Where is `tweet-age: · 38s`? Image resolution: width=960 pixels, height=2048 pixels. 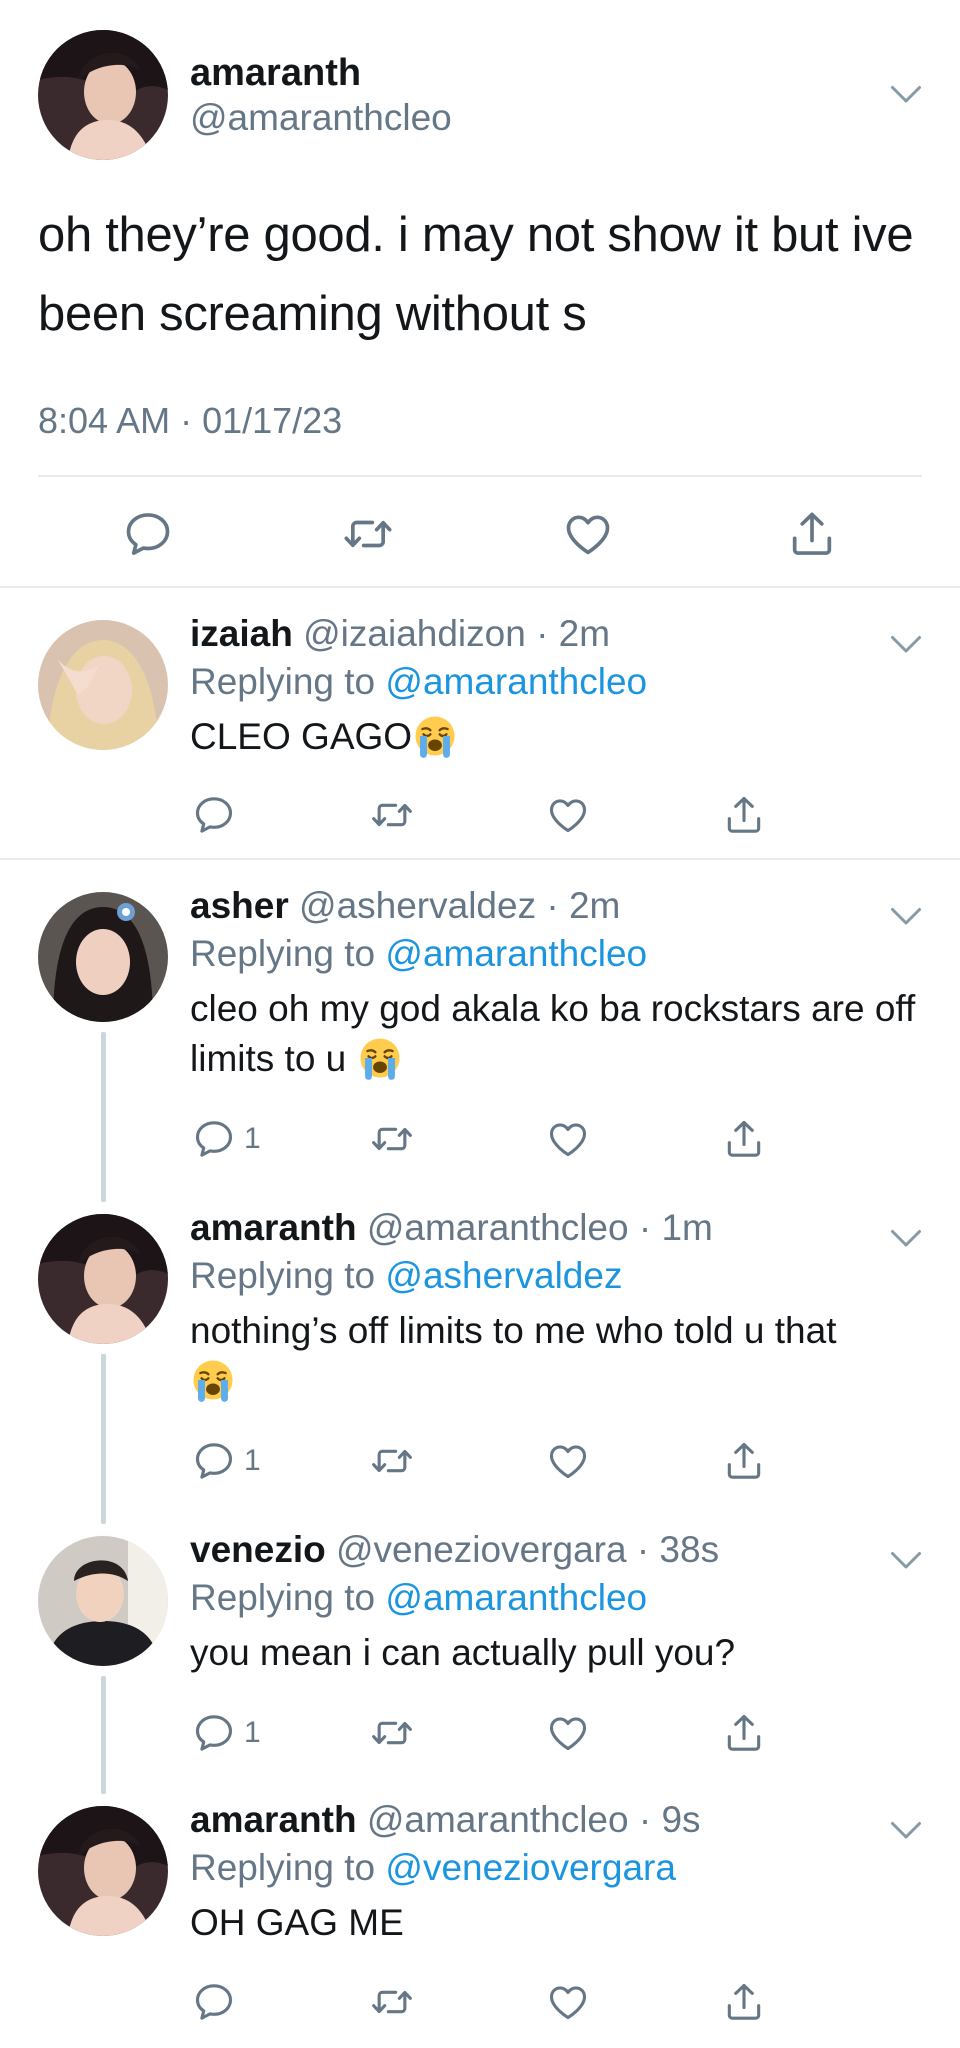
tweet-age: · 38s is located at coordinates (678, 1549).